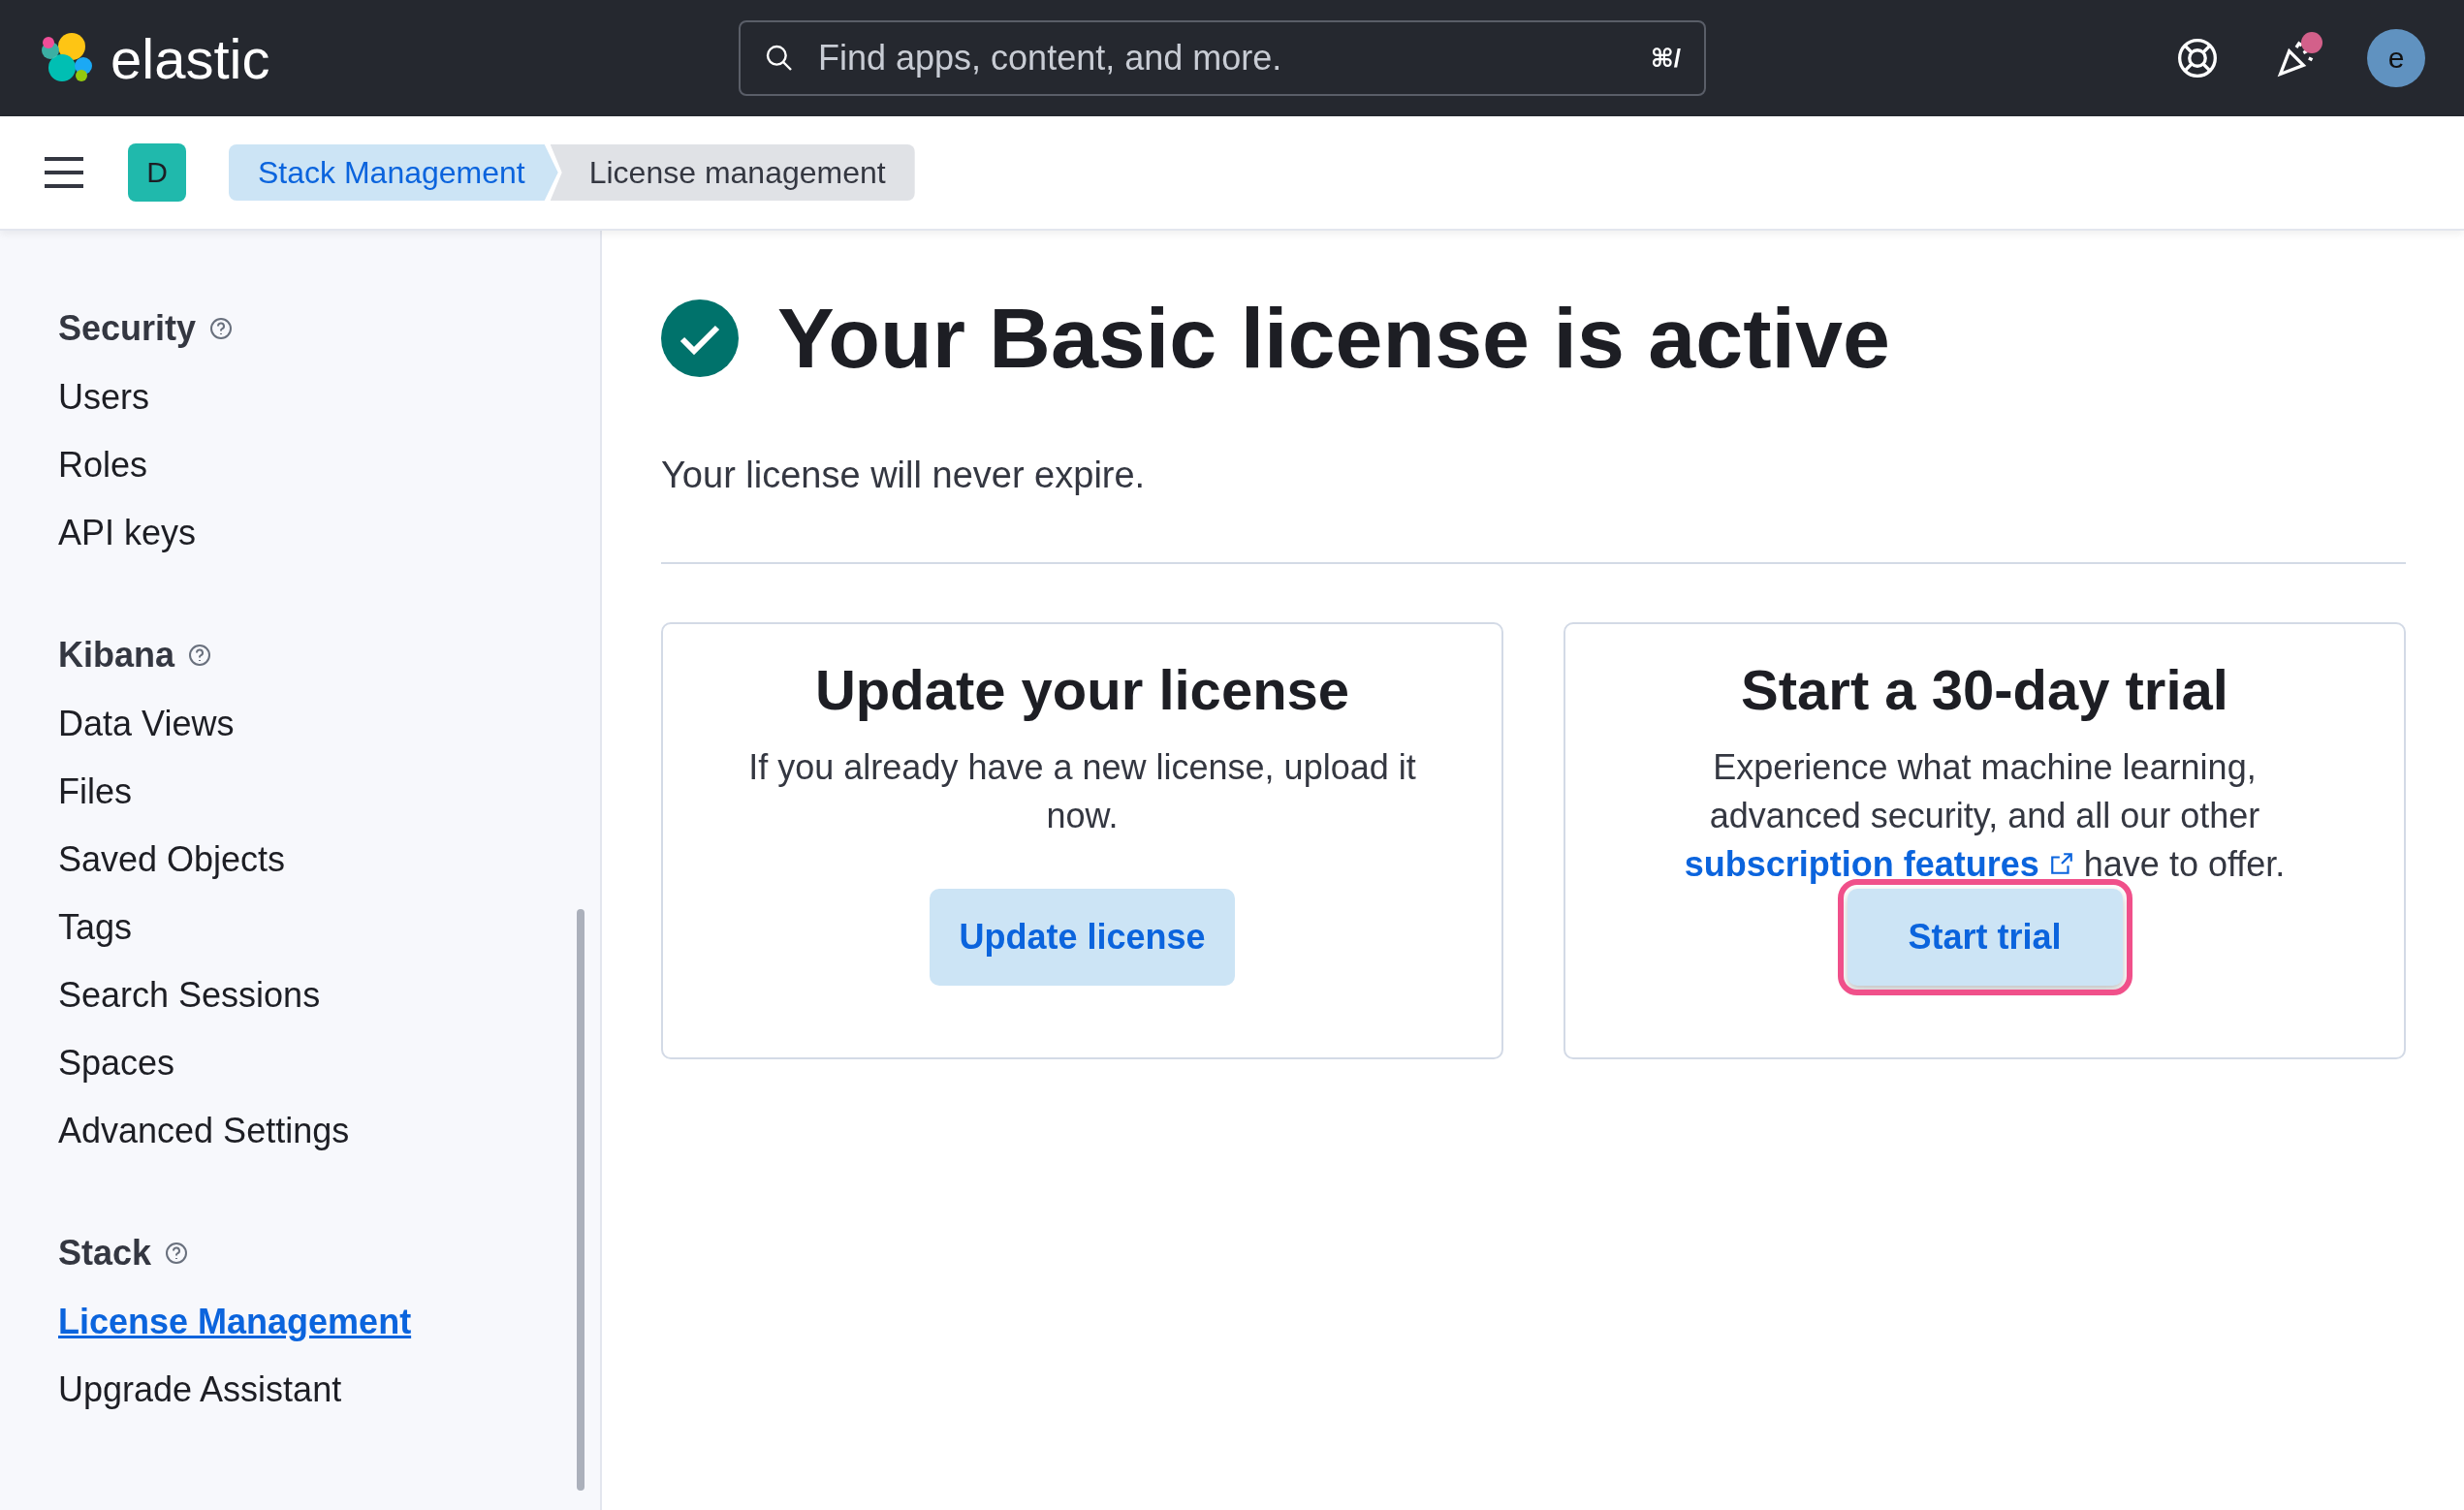 The image size is (2464, 1510). I want to click on sidebar-item: Search Sessions, so click(189, 995).